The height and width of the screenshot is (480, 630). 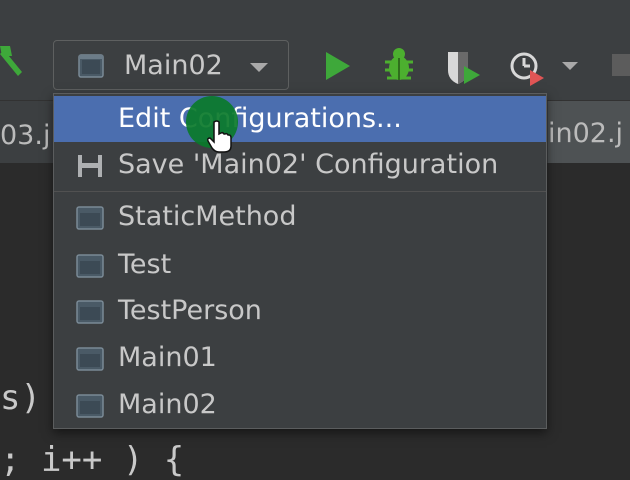 What do you see at coordinates (25, 135) in the screenshot?
I see `editor-tab-left: 03.j` at bounding box center [25, 135].